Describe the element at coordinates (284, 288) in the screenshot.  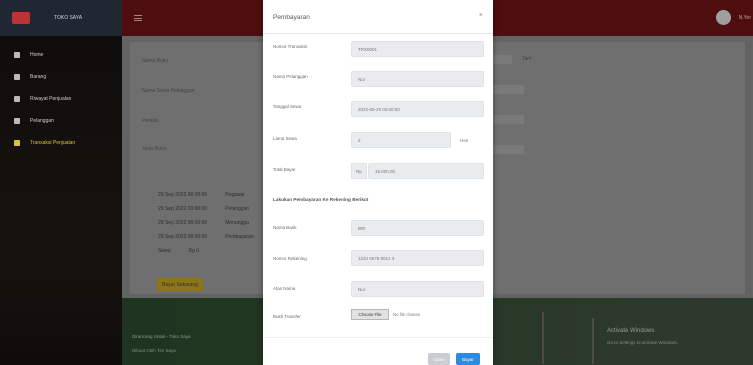
I see `field-label: Atas Nama` at that location.